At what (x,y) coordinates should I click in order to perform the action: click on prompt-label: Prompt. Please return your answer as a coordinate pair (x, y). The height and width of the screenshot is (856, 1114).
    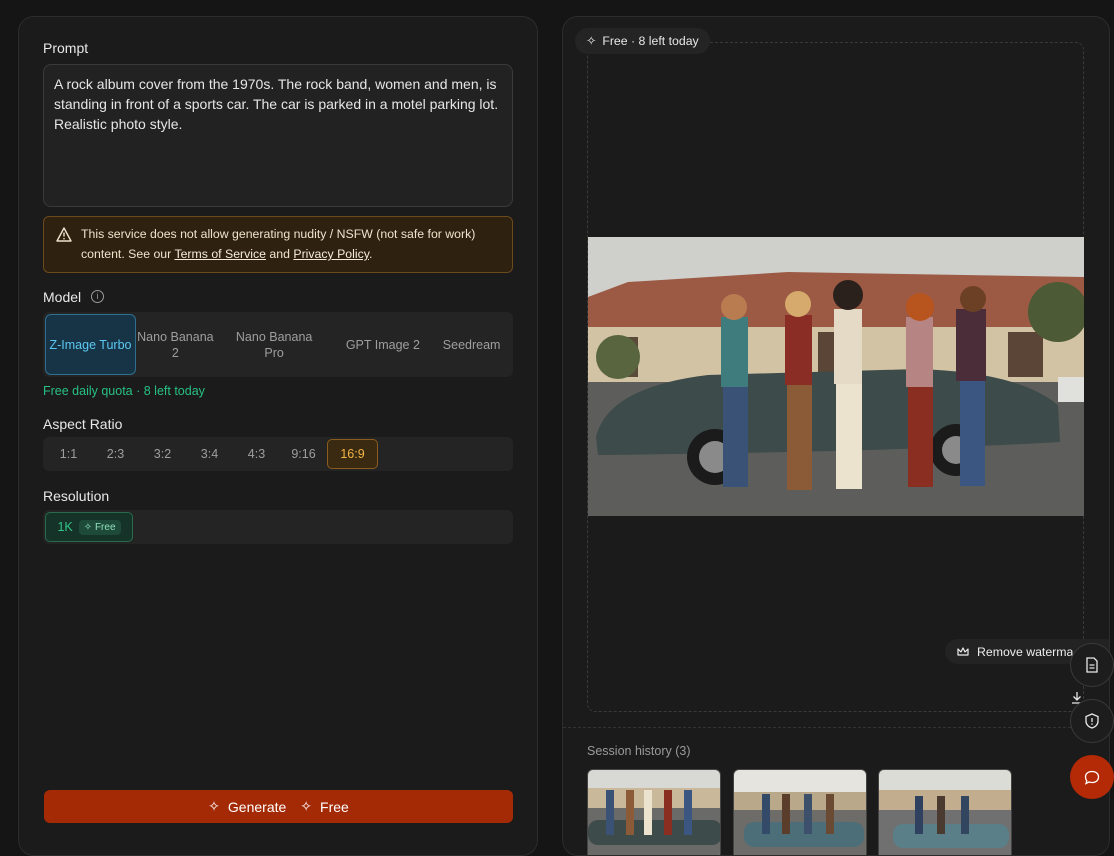
    Looking at the image, I should click on (66, 48).